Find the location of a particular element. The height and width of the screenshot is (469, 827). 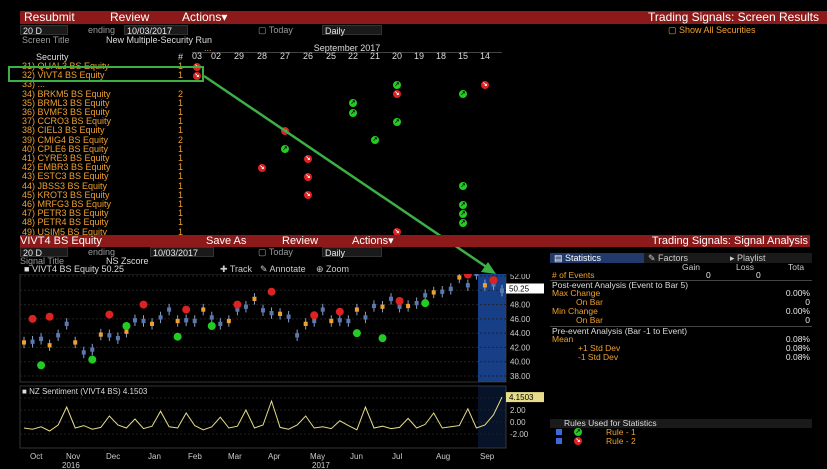

rules-title: Rules Used for Statistics is located at coordinates (610, 423).